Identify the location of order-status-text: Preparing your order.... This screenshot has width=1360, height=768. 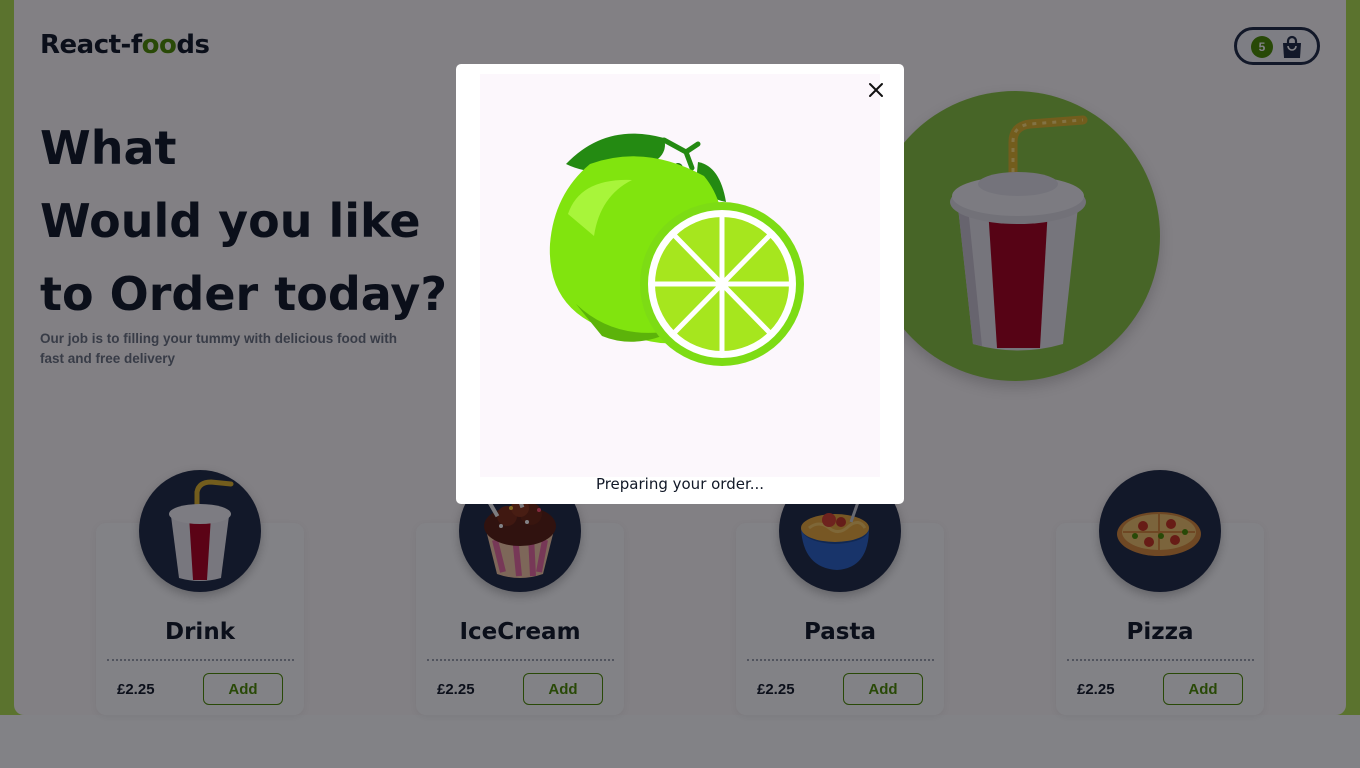
(680, 484).